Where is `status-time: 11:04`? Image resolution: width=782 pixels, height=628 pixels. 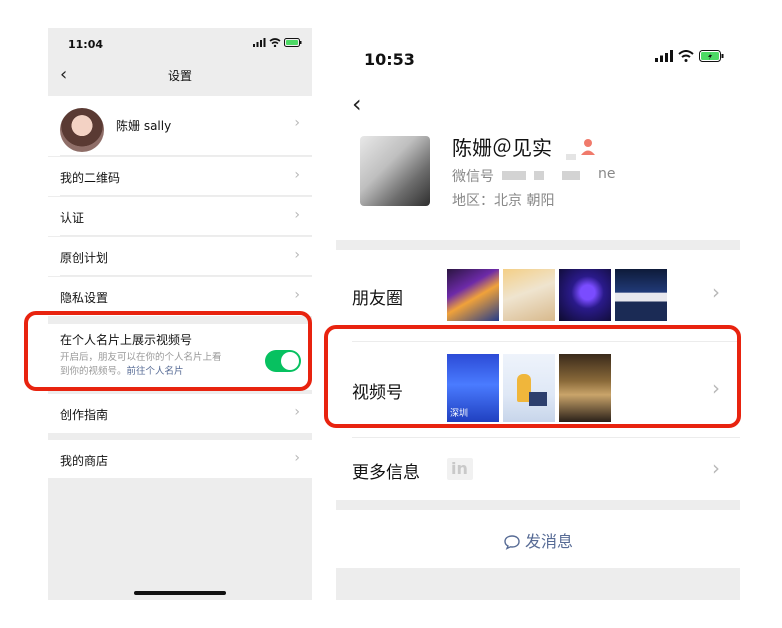
status-time: 11:04 is located at coordinates (86, 44).